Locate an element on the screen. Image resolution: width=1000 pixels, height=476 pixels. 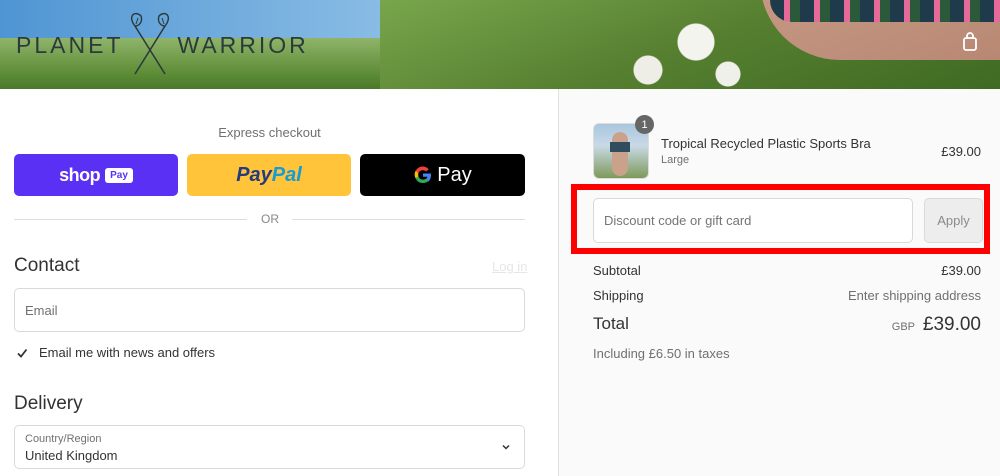
shop-pay-button: shop Pay is located at coordinates (96, 175).